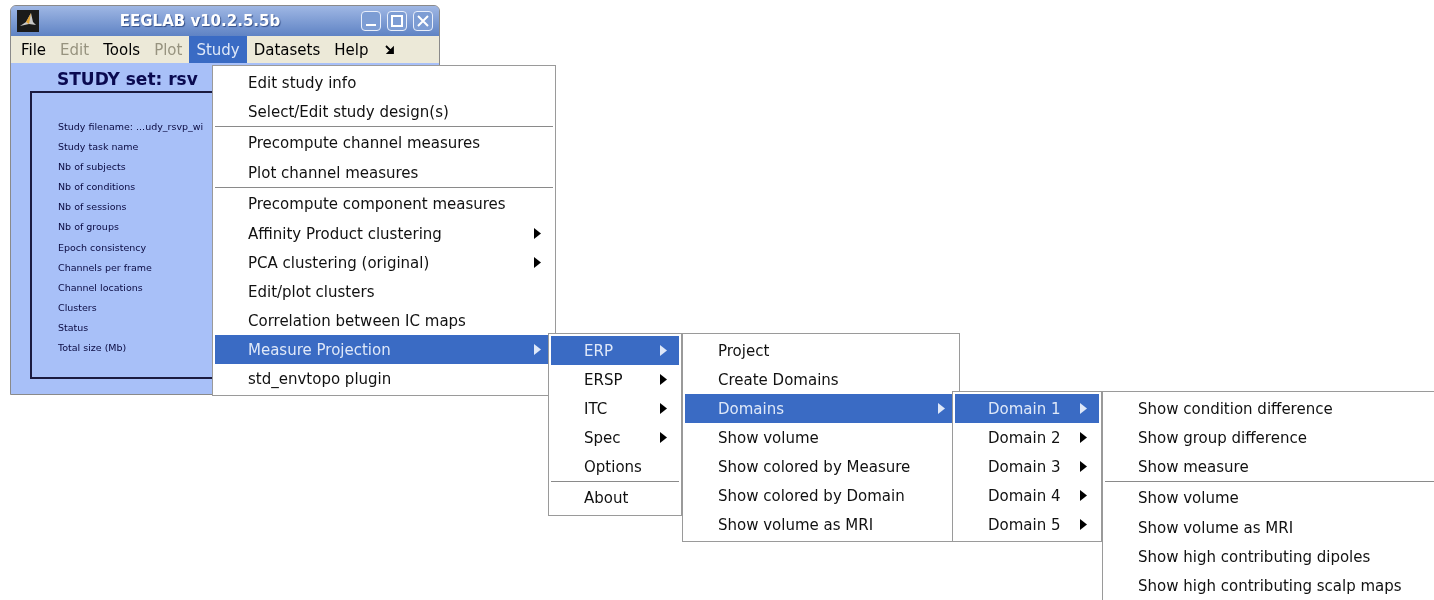 The width and height of the screenshot is (1434, 600). What do you see at coordinates (821, 350) in the screenshot?
I see `menu-item: Project` at bounding box center [821, 350].